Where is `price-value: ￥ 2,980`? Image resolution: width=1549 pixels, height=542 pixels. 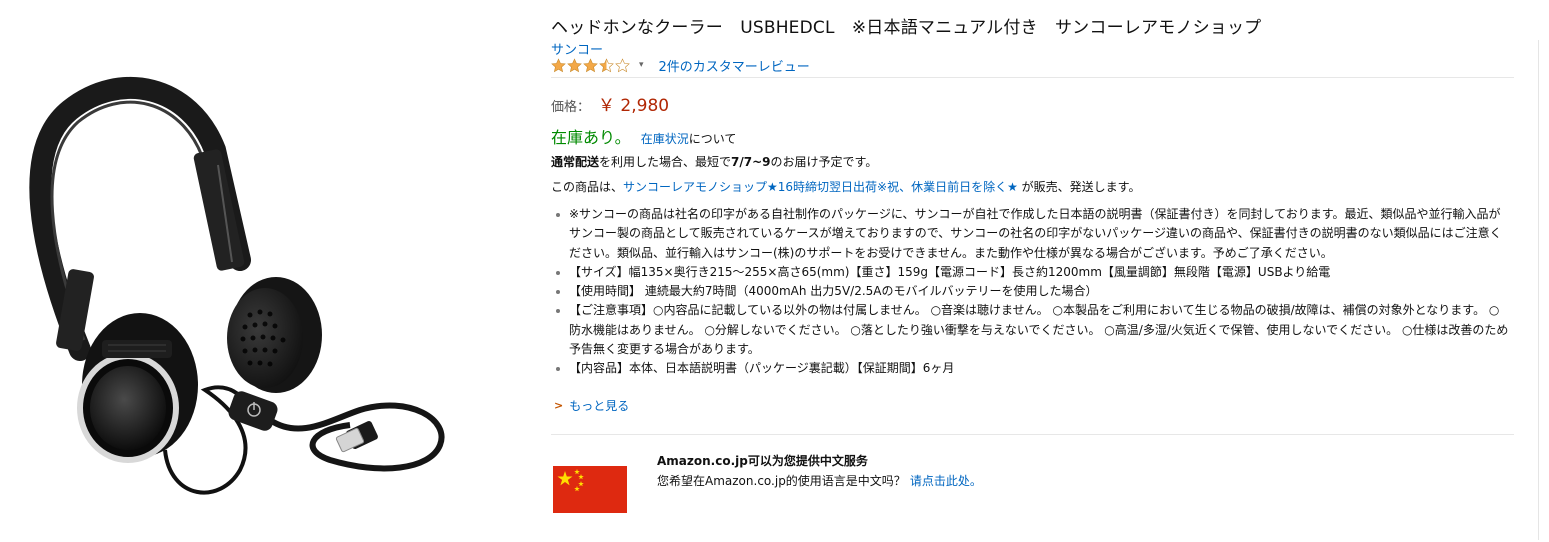
price-value: ￥ 2,980 is located at coordinates (634, 106).